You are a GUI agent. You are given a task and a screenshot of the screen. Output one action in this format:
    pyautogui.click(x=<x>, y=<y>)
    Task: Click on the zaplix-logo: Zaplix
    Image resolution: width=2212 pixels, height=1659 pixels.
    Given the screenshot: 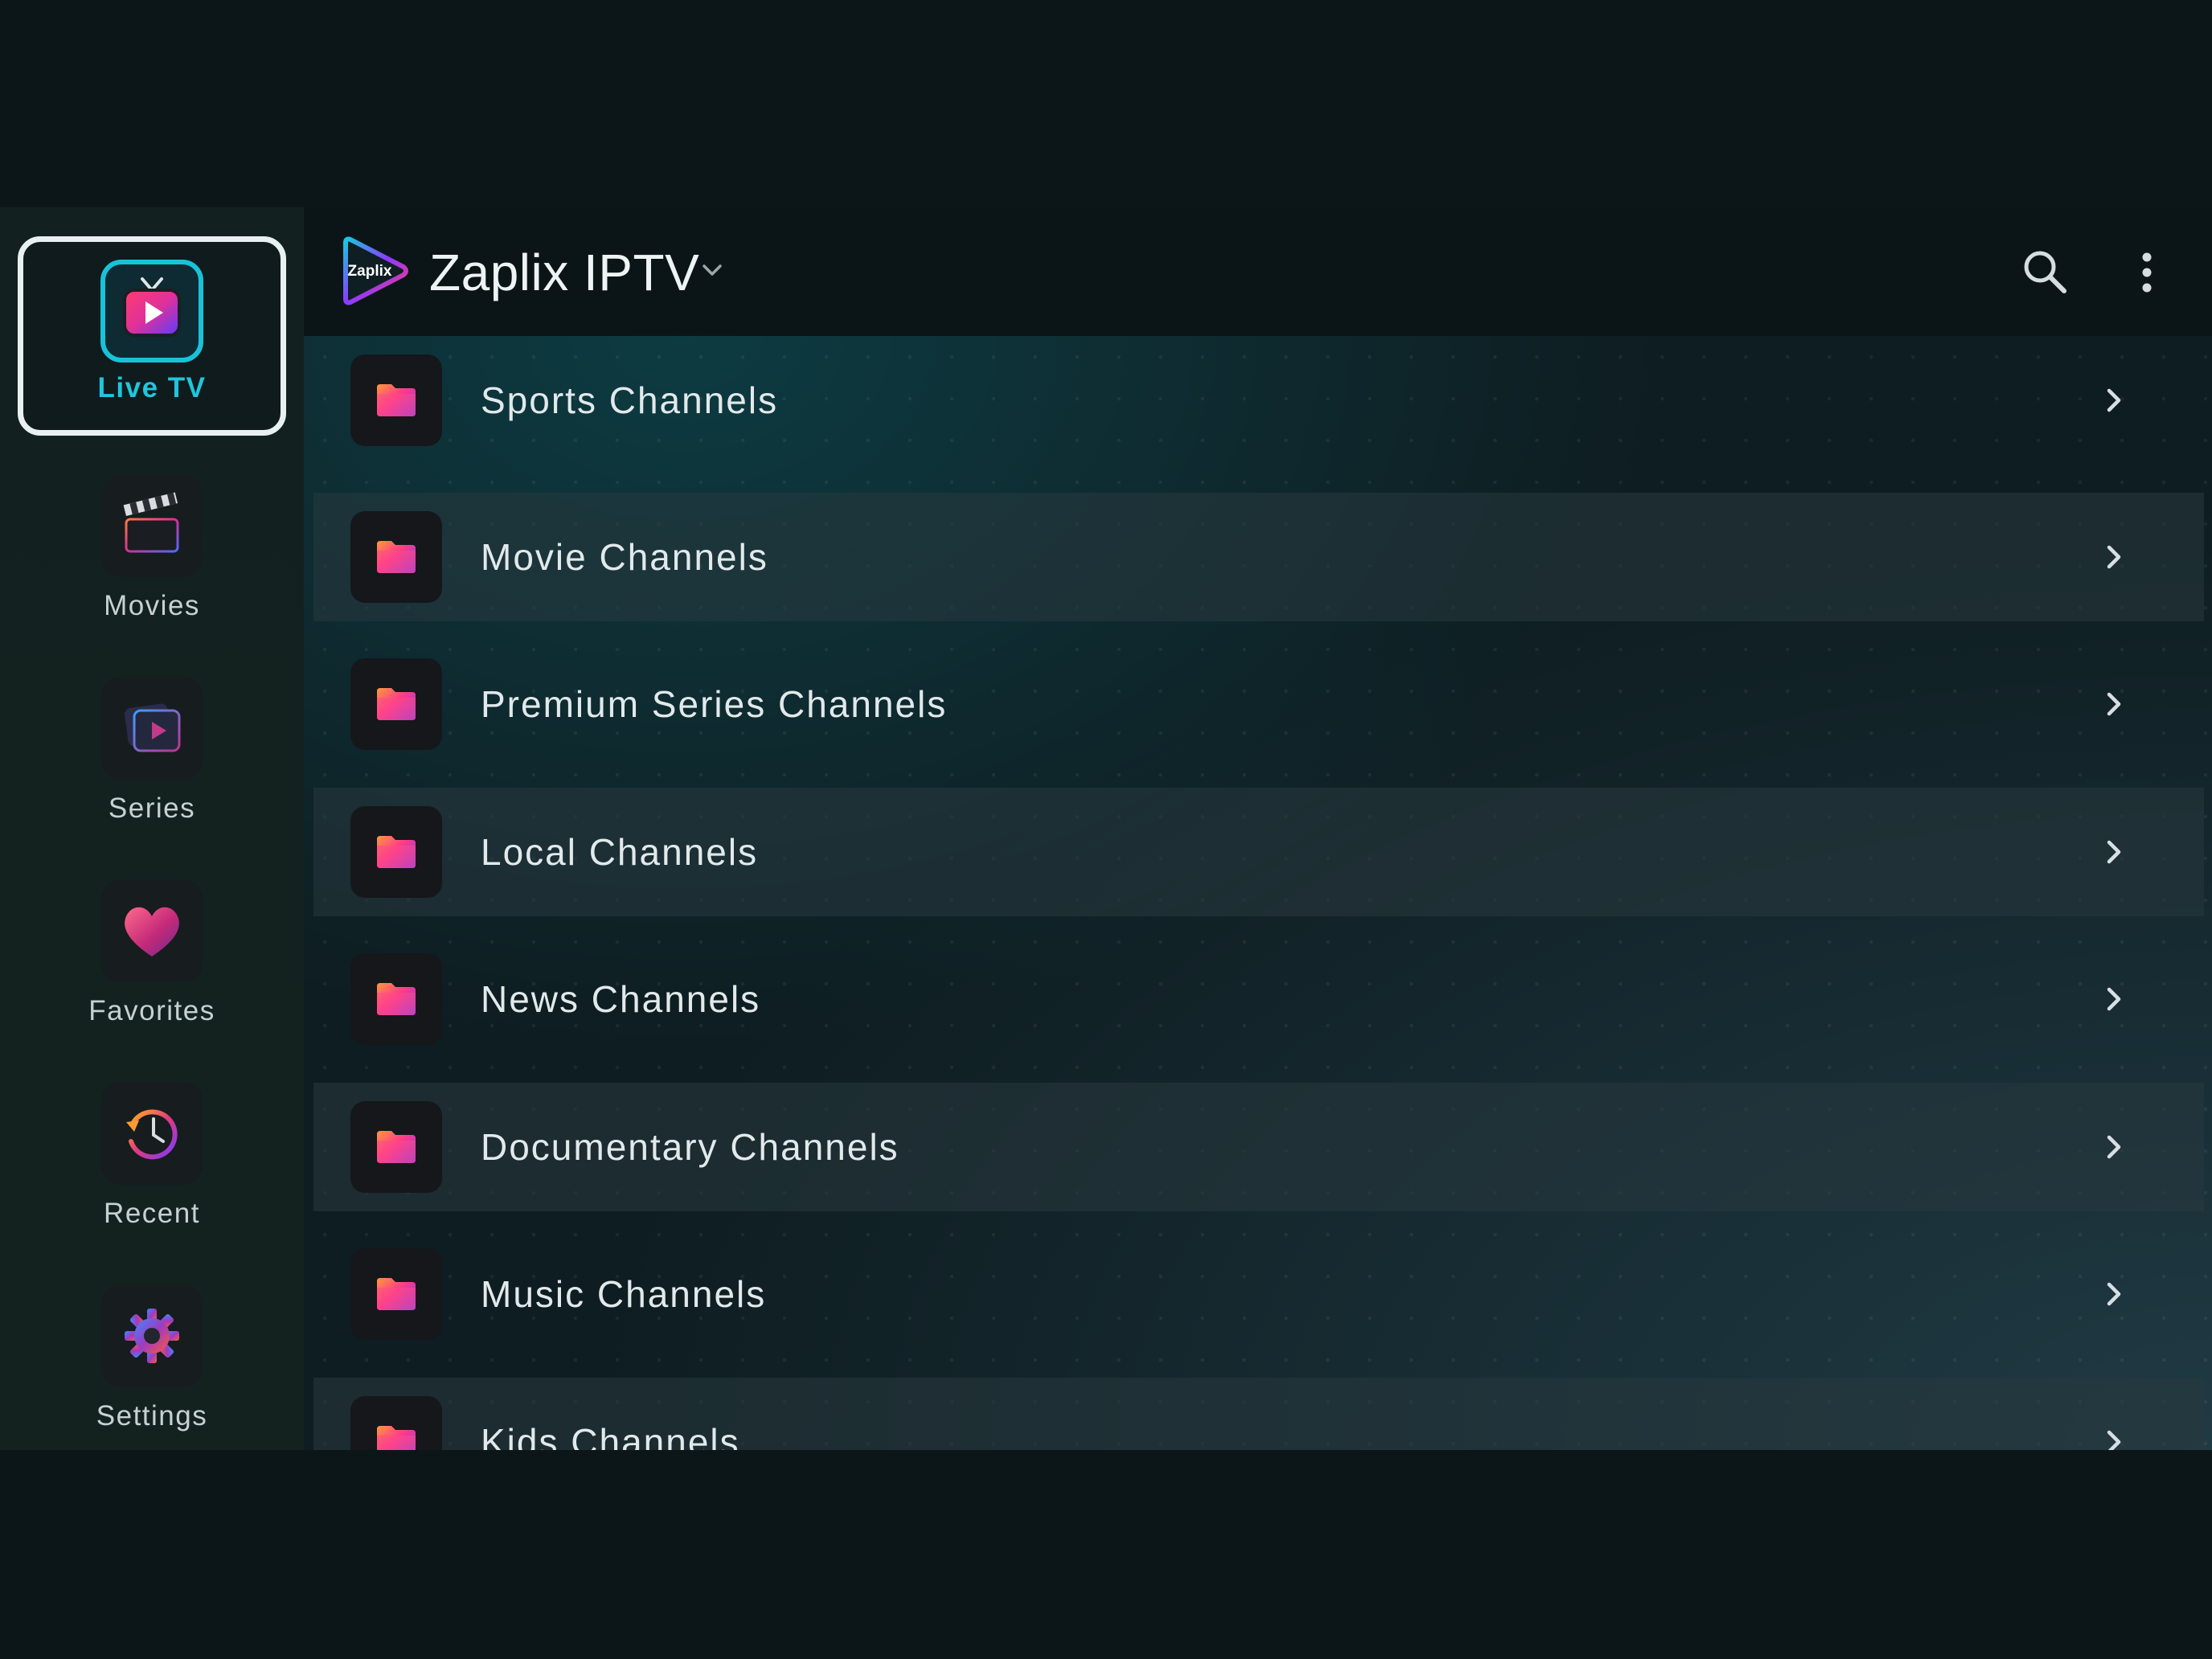 What is the action you would take?
    pyautogui.click(x=373, y=270)
    